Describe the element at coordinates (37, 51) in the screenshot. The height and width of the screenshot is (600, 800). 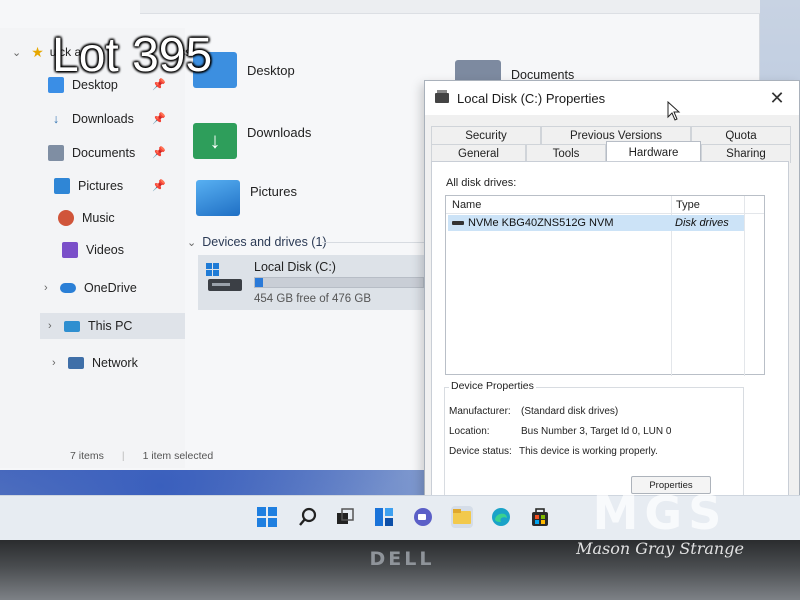
I see `star-icon: ★` at that location.